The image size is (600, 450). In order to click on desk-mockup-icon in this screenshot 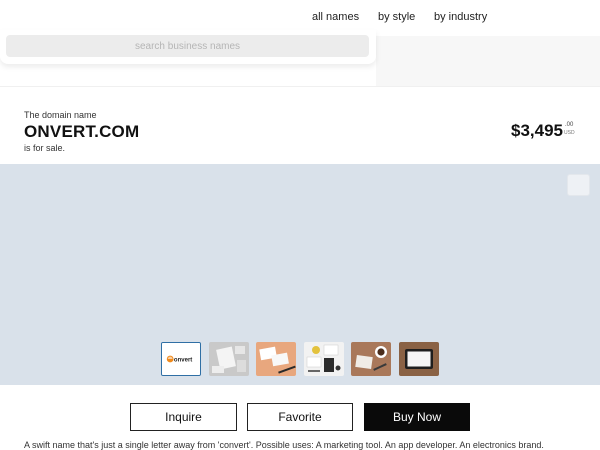, I will do `click(229, 359)`.